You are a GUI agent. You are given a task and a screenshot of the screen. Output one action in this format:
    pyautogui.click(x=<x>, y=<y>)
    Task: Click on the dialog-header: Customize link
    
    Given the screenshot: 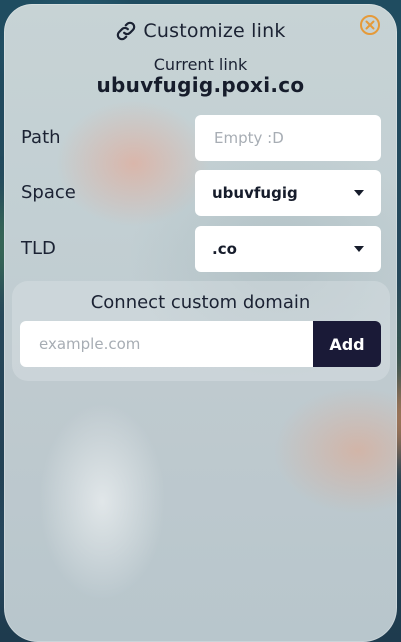 What is the action you would take?
    pyautogui.click(x=200, y=31)
    